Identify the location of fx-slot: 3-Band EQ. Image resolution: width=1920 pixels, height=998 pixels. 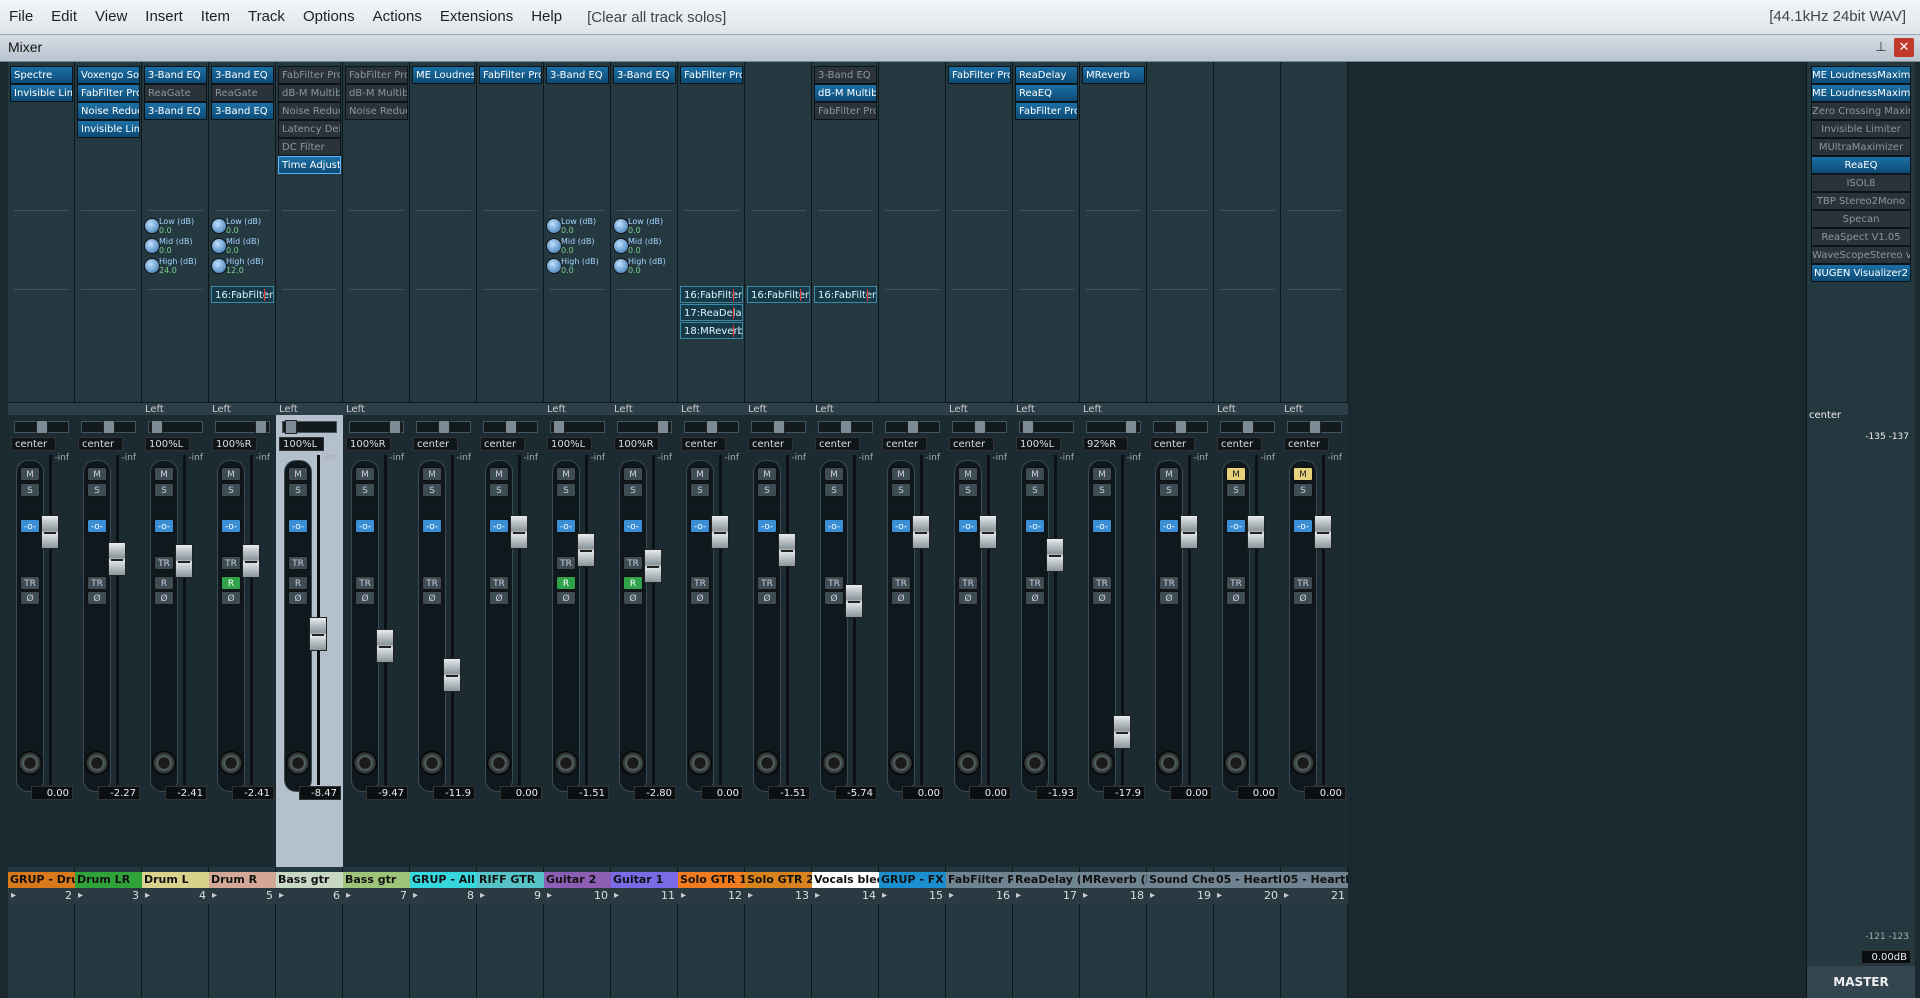
(845, 75).